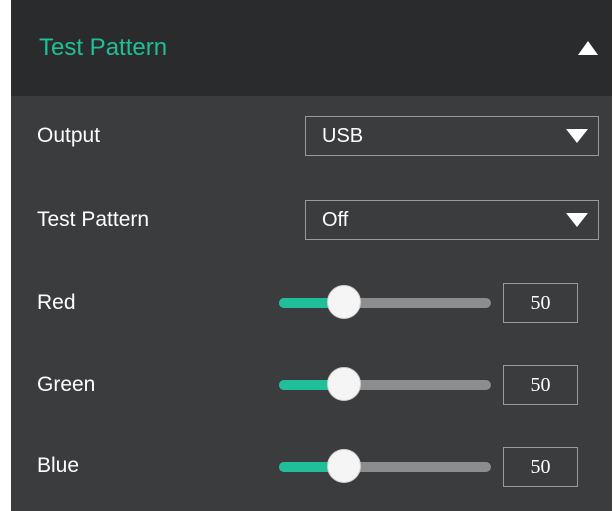  I want to click on triangle-up-icon, so click(588, 48).